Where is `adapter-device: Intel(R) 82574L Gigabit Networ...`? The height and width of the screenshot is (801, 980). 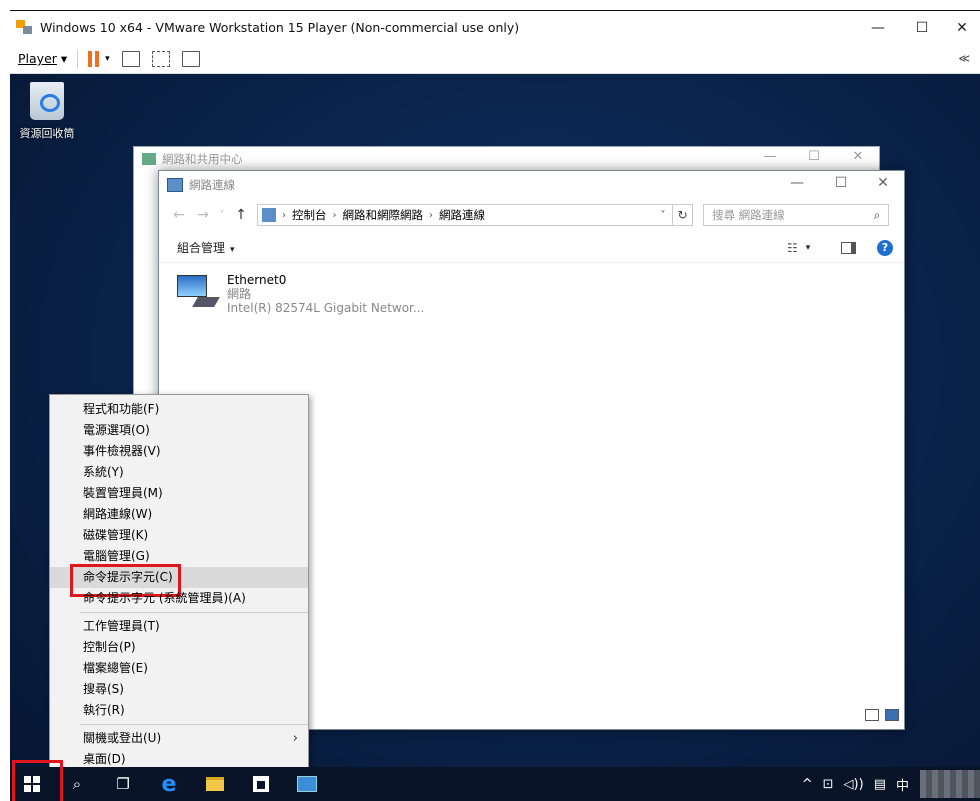 adapter-device: Intel(R) 82574L Gigabit Networ... is located at coordinates (326, 308).